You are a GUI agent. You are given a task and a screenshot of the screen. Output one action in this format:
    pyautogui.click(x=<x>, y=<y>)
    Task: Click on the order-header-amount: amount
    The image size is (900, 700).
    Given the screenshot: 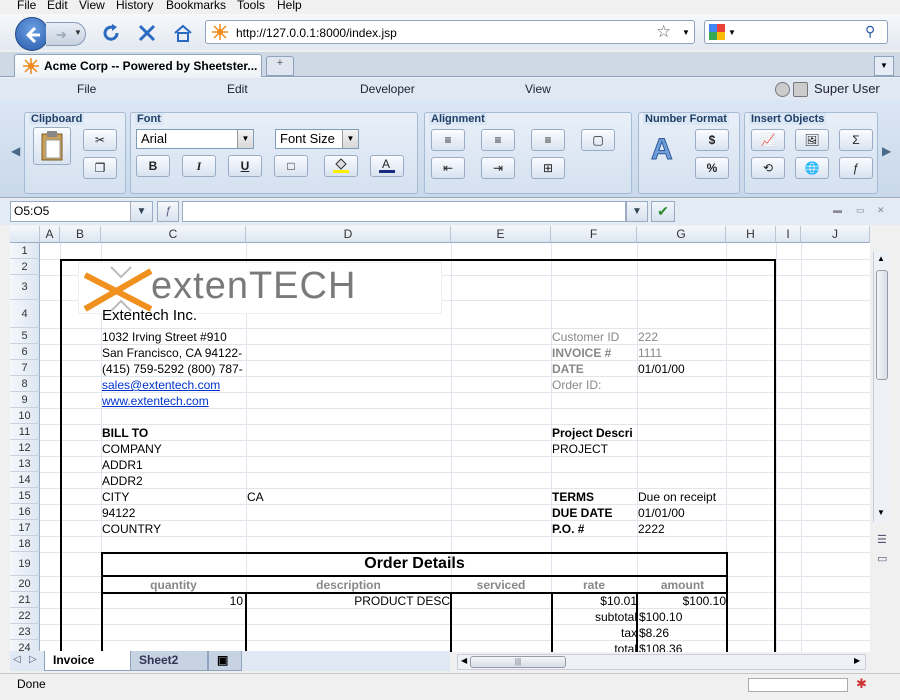 What is the action you would take?
    pyautogui.click(x=682, y=585)
    